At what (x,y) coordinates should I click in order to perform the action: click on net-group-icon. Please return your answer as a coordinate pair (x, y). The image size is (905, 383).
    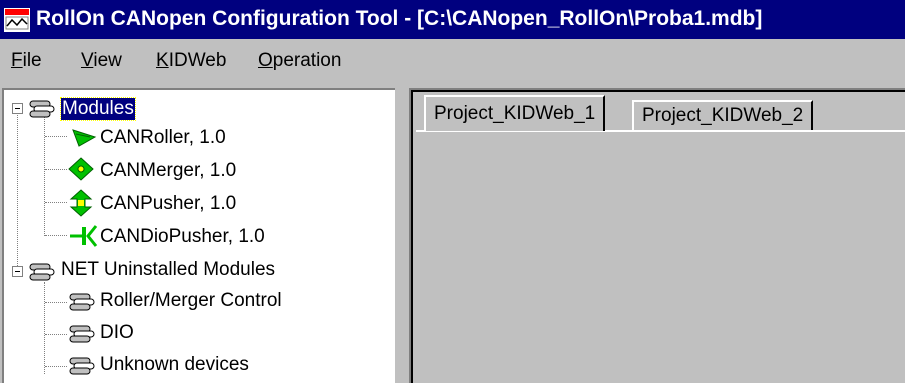
    Looking at the image, I should click on (42, 272).